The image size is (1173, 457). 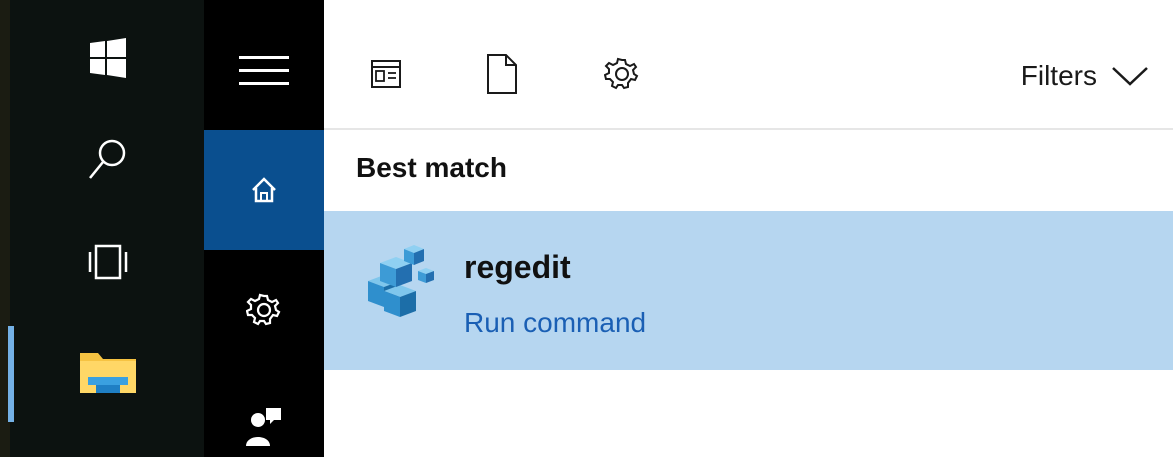 I want to click on file-explorer-icon, so click(x=108, y=373).